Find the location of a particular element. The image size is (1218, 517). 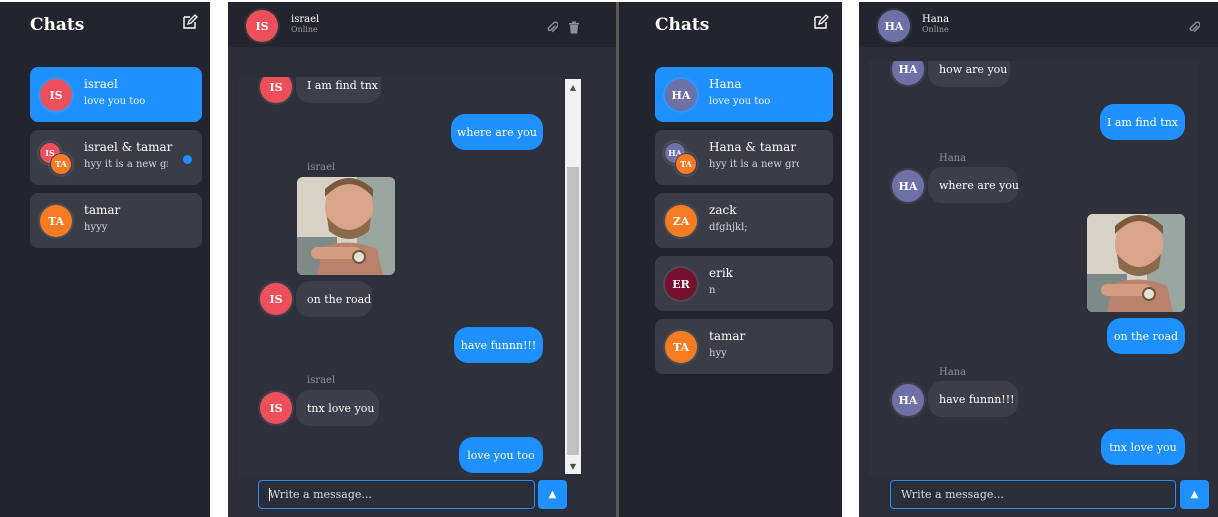

chat-name: Hana & tamar is located at coordinates (753, 147).